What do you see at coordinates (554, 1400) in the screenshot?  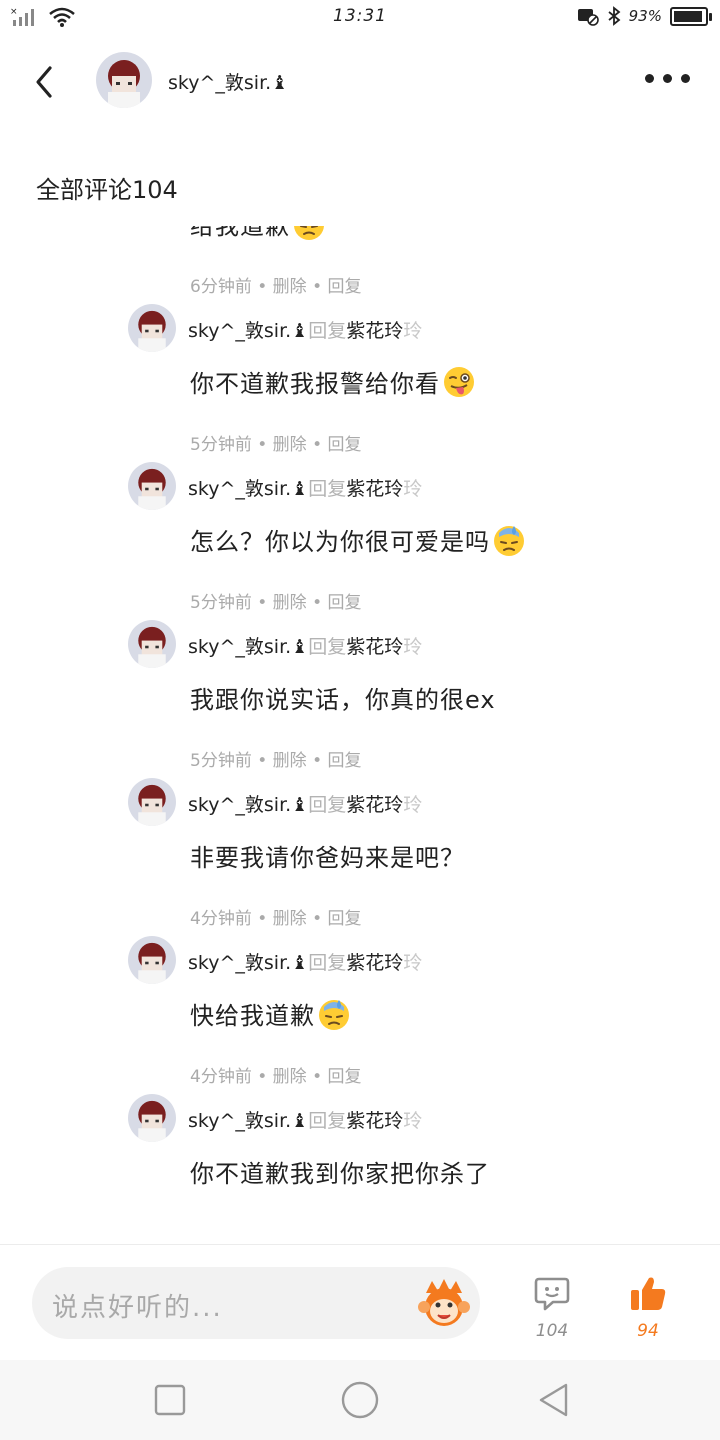 I see `nav-back-button` at bounding box center [554, 1400].